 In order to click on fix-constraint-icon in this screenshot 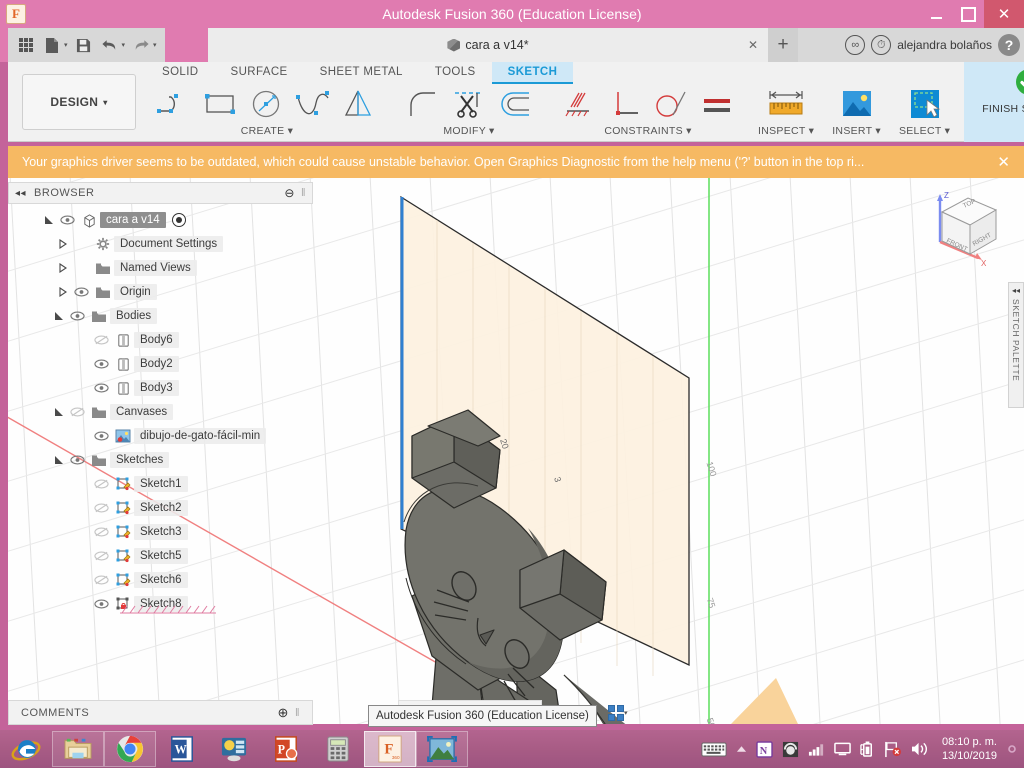, I will do `click(579, 104)`.